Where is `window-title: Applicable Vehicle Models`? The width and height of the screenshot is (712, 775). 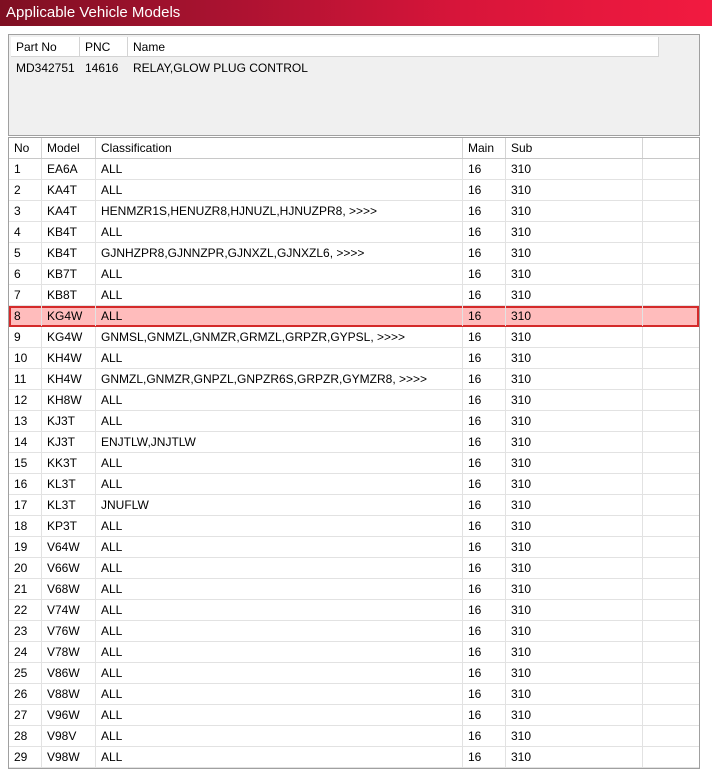
window-title: Applicable Vehicle Models is located at coordinates (93, 12).